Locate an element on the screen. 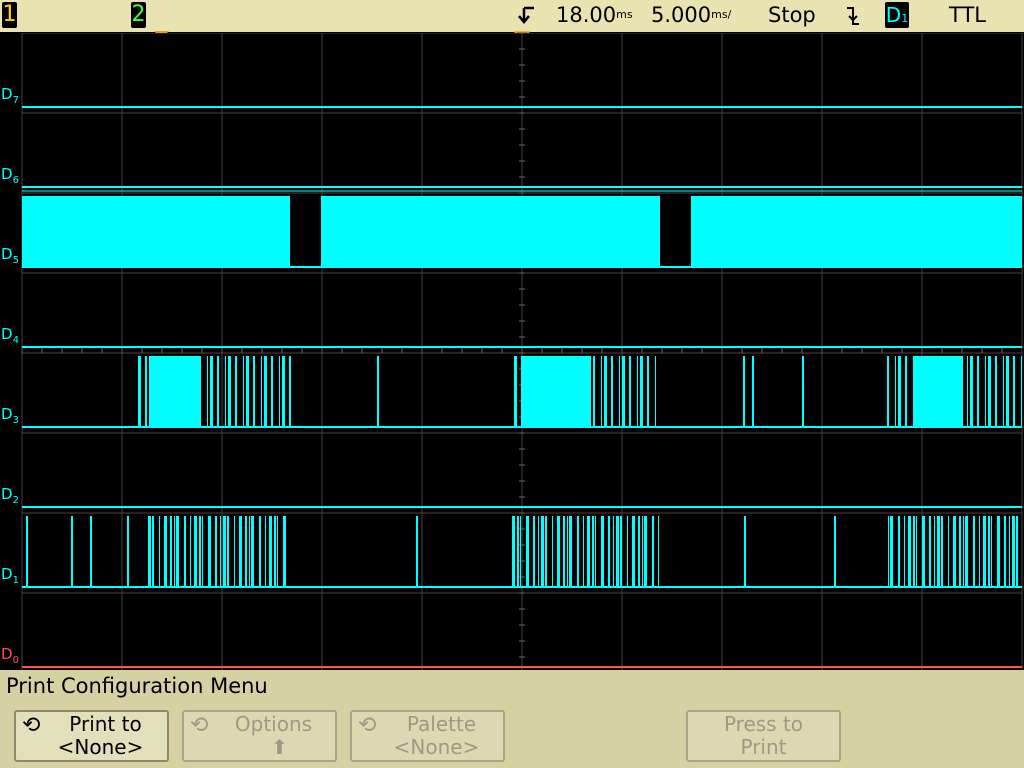 This screenshot has height=768, width=1024. trigger-source-letter: D is located at coordinates (893, 15).